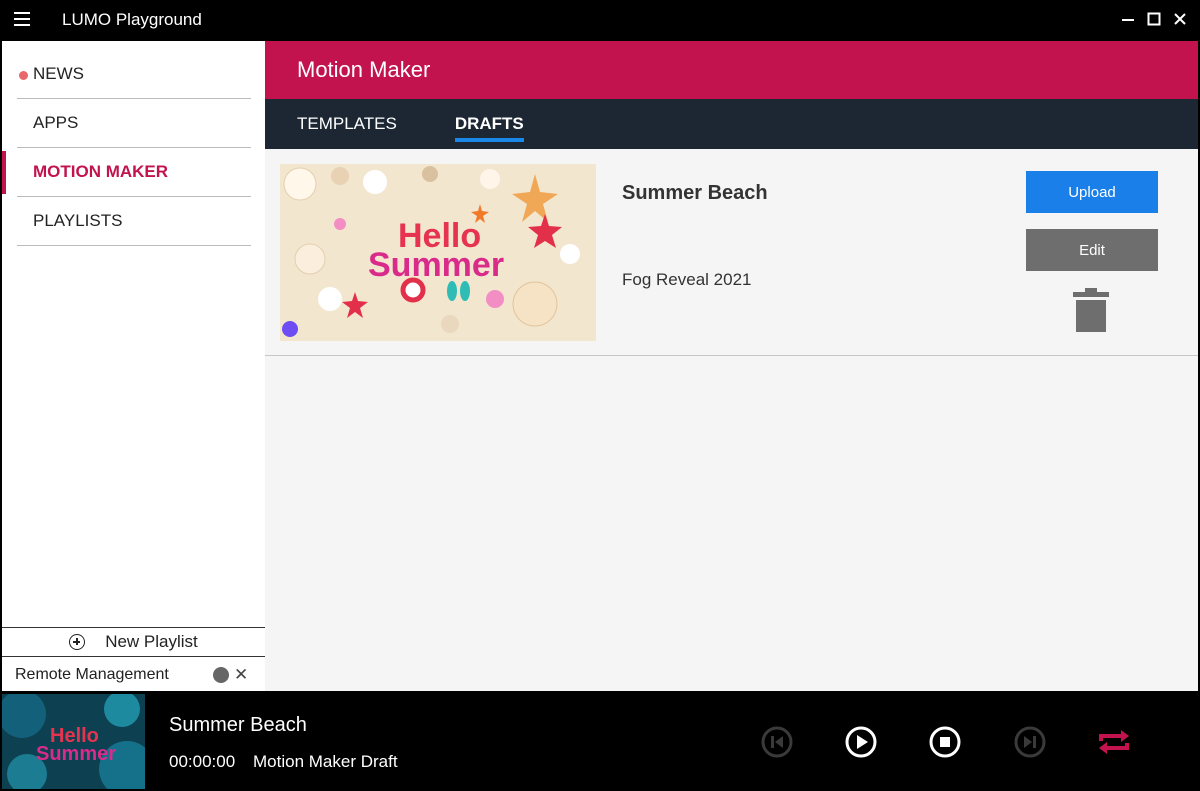 This screenshot has width=1200, height=791. What do you see at coordinates (4, 172) in the screenshot?
I see `active-indicator` at bounding box center [4, 172].